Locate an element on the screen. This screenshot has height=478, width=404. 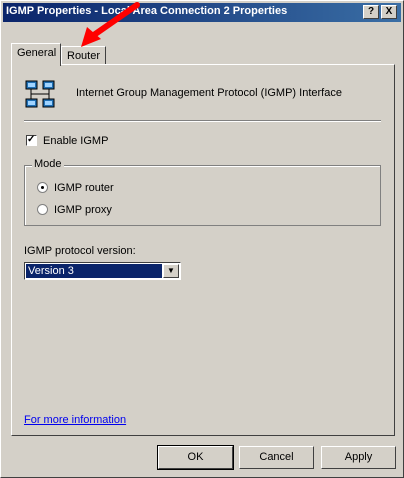
apply-button: Apply is located at coordinates (358, 457).